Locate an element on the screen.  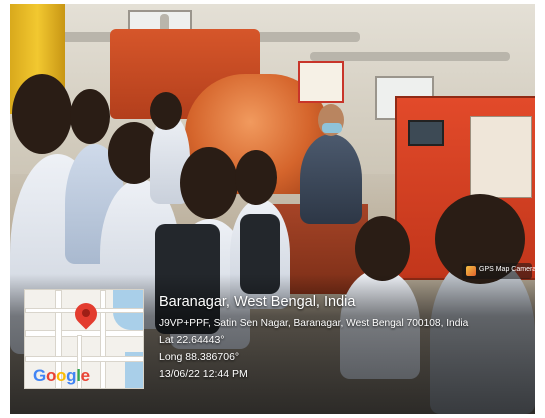
location-title: Baranagar, West Bengal, India is located at coordinates (257, 302).